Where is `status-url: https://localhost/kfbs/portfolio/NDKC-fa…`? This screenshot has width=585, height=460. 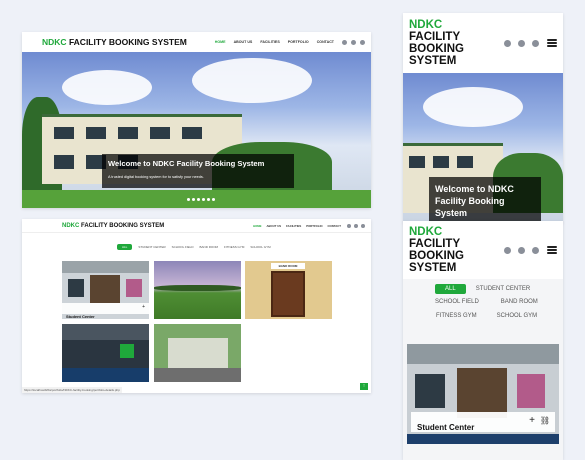
status-url: https://localhost/kfbs/portfolio/NDKC-fa… is located at coordinates (72, 390).